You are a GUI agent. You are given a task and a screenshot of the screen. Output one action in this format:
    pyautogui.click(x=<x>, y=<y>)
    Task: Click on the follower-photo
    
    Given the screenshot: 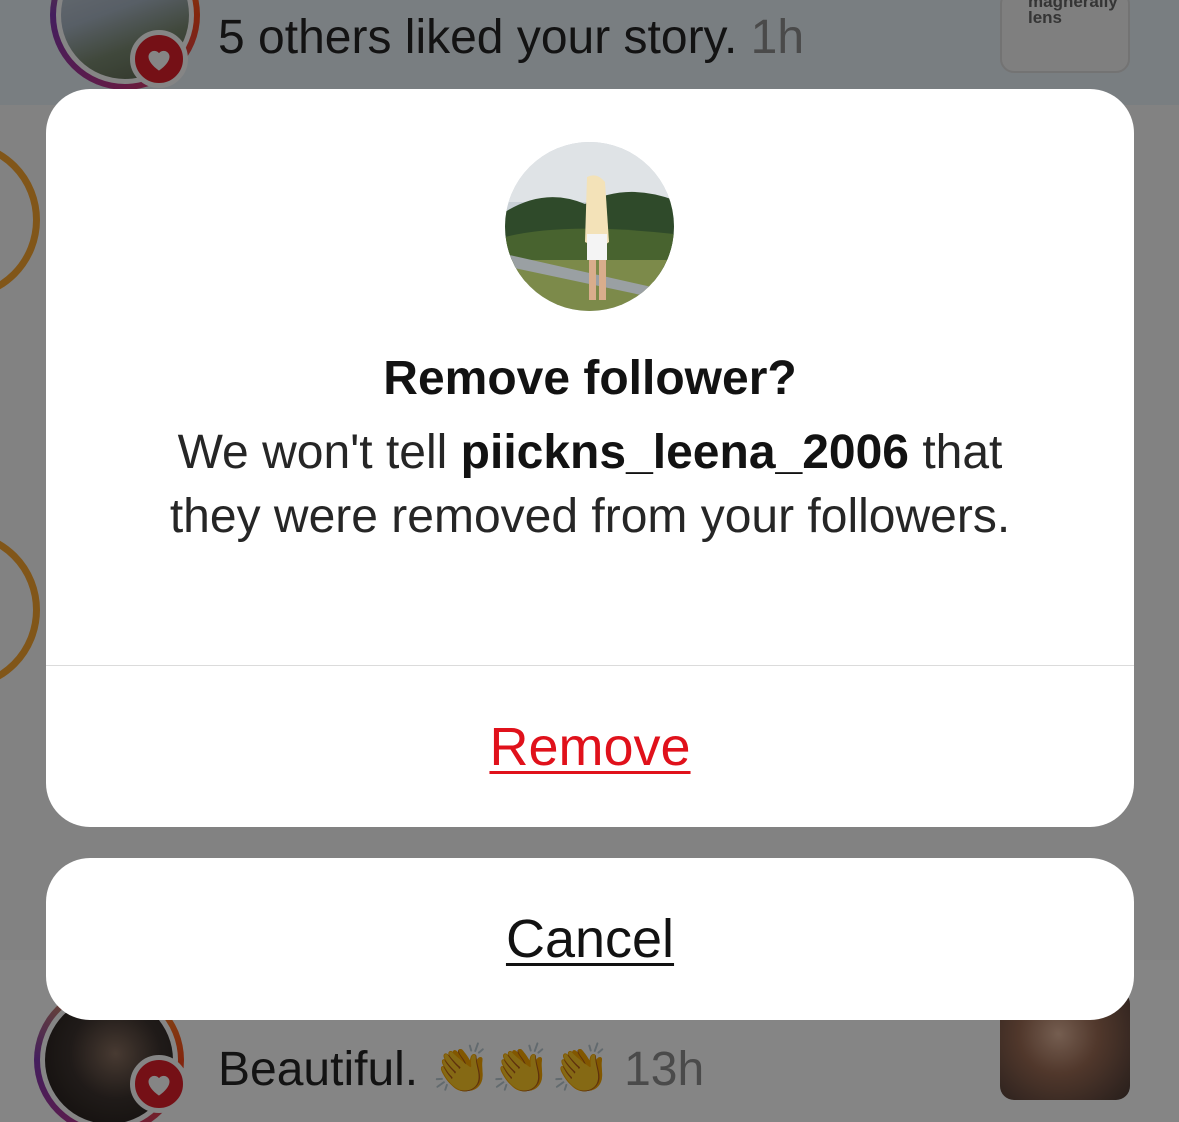 What is the action you would take?
    pyautogui.click(x=589, y=226)
    